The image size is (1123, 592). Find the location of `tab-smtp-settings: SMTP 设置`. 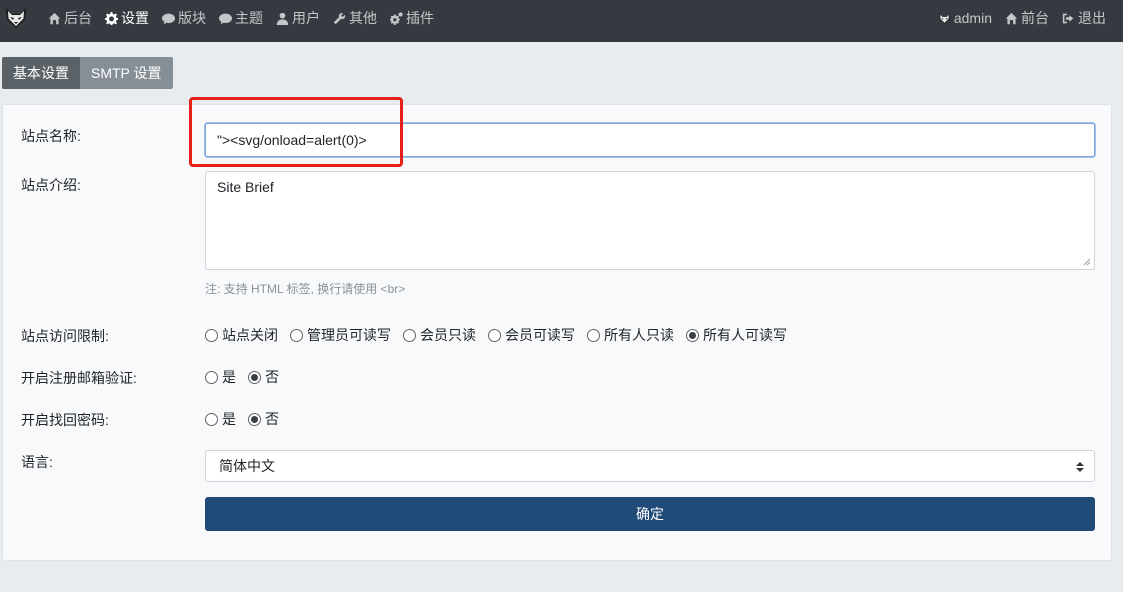

tab-smtp-settings: SMTP 设置 is located at coordinates (126, 73).